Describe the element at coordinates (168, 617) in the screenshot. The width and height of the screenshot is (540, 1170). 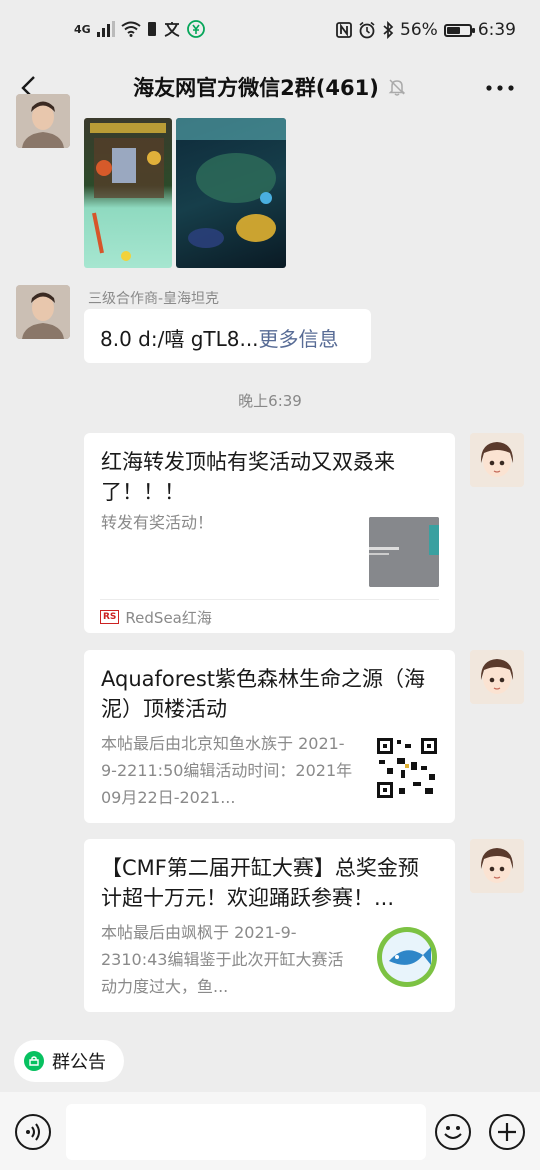
I see `source-name: RedSea红海` at that location.